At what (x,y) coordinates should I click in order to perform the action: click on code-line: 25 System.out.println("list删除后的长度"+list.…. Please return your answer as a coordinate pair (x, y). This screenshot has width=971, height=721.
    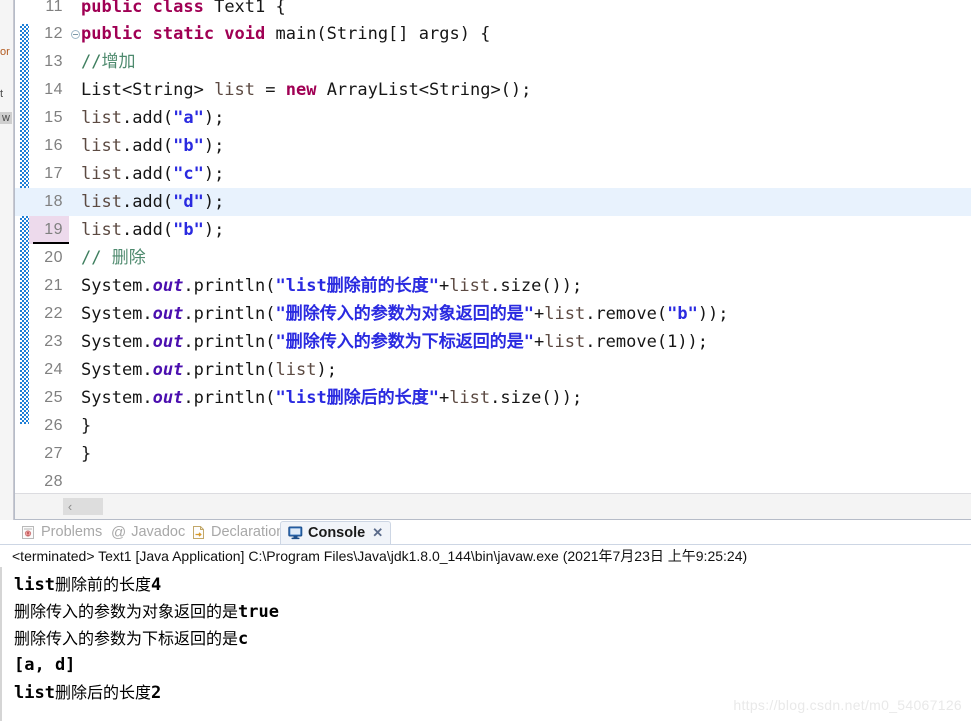
    Looking at the image, I should click on (493, 398).